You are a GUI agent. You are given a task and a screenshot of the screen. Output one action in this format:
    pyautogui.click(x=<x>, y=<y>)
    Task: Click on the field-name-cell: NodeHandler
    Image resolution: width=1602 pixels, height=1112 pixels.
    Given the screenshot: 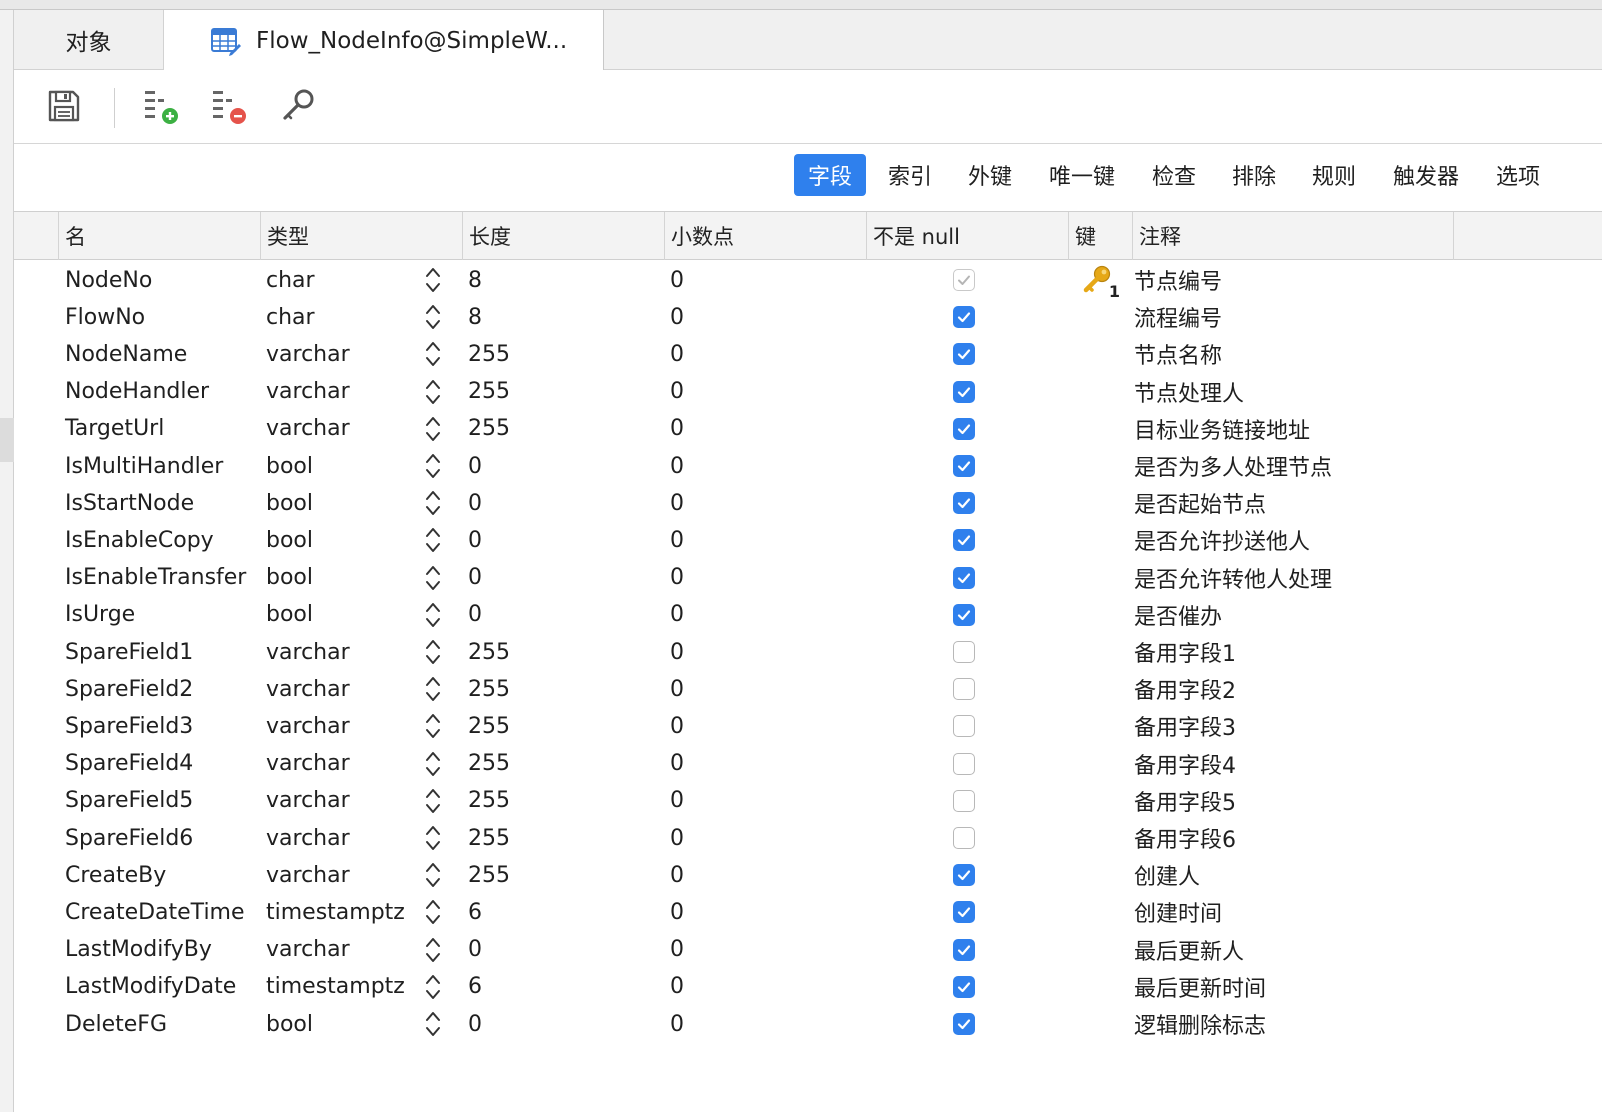 What is the action you would take?
    pyautogui.click(x=137, y=392)
    